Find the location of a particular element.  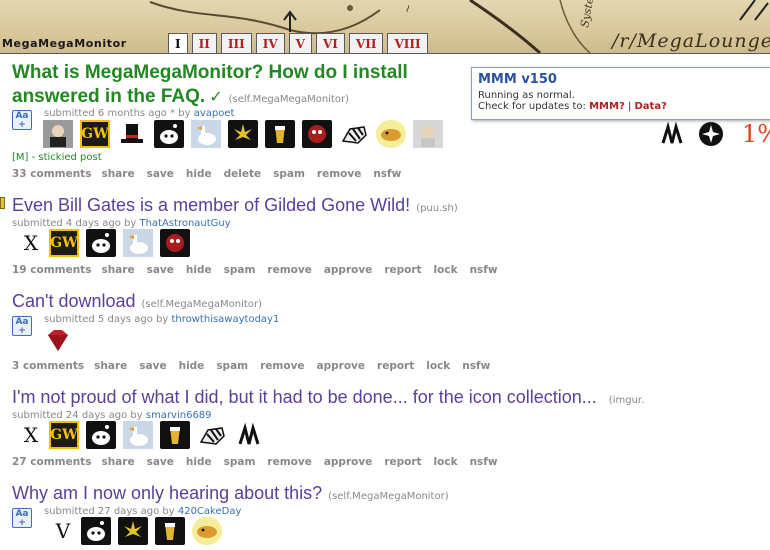

tab-3: III is located at coordinates (236, 43).